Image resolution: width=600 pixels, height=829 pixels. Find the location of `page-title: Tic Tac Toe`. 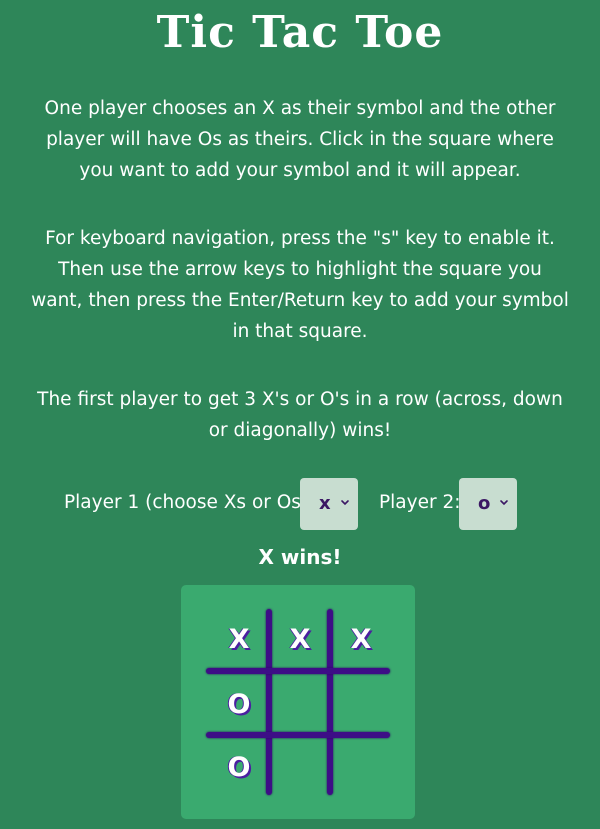

page-title: Tic Tac Toe is located at coordinates (300, 32).